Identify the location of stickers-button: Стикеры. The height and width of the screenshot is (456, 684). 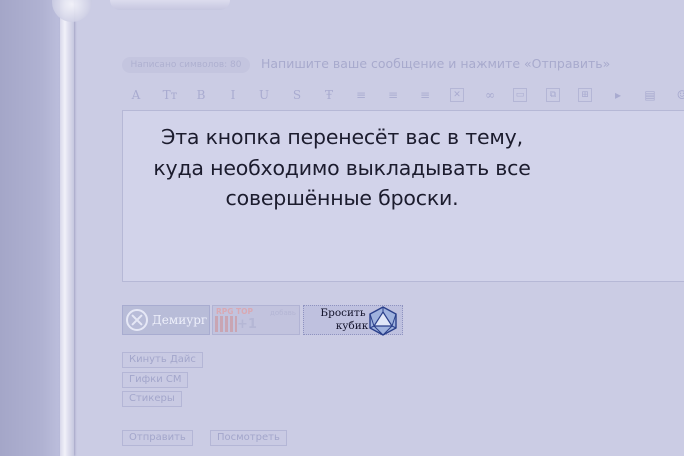
(152, 399).